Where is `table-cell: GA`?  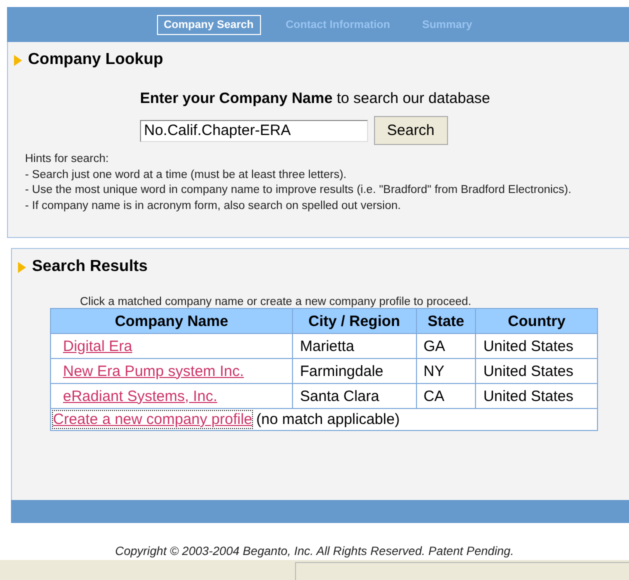
table-cell: GA is located at coordinates (446, 346).